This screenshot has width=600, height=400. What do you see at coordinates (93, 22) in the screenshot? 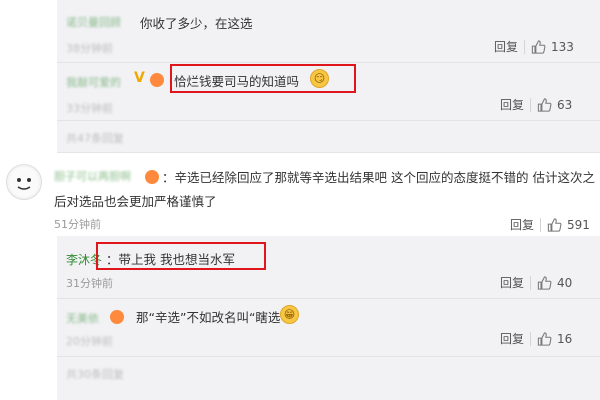
I see `comment-username: 诺贝曼回顾` at bounding box center [93, 22].